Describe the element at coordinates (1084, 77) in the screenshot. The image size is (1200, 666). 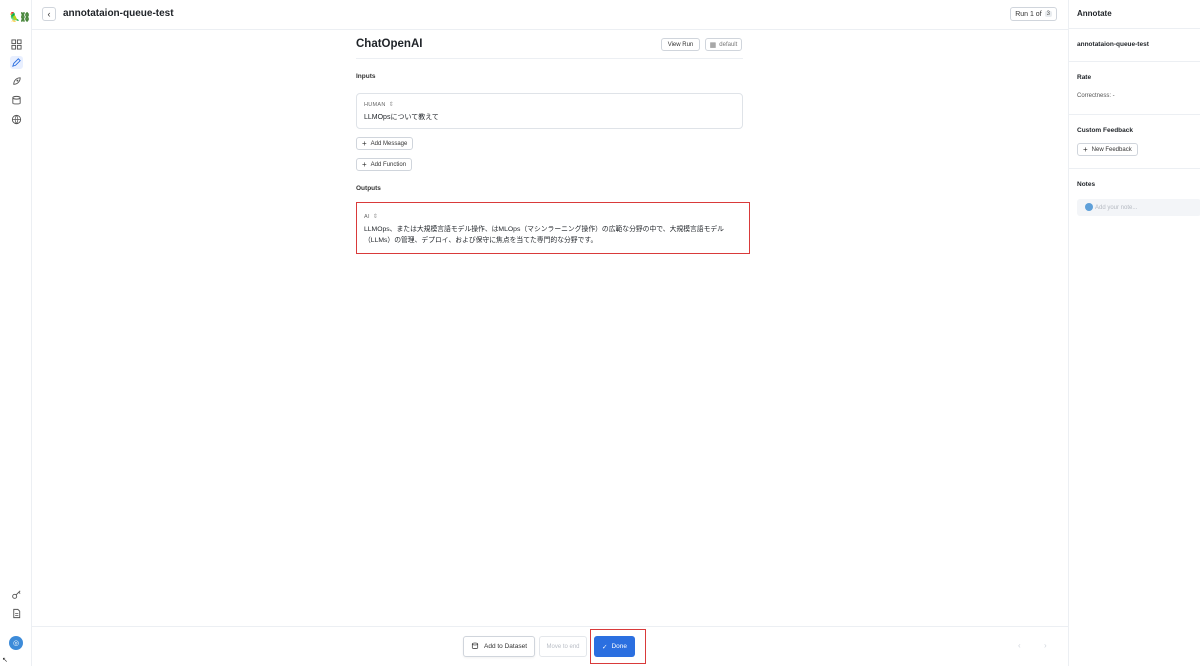
I see `rate-label: Rate` at that location.